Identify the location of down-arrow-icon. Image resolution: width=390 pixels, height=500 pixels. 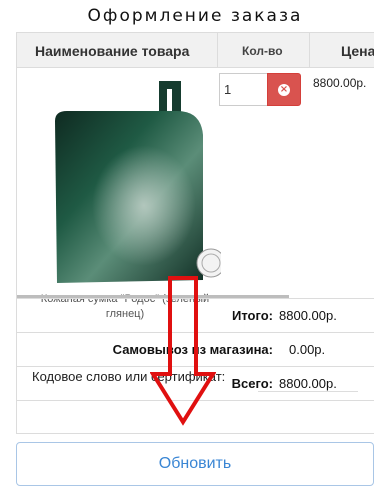
(183, 351).